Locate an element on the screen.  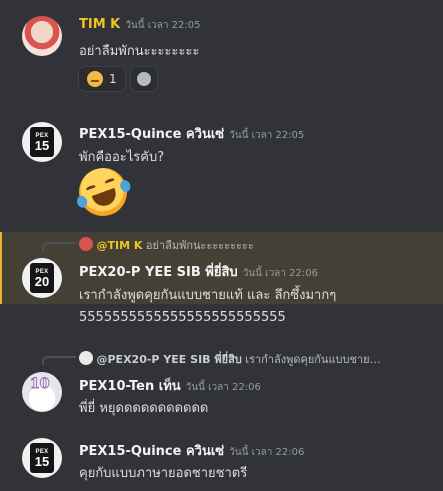
reply-text: อย่าลืมพักนะะะะะะะะะ is located at coordinates (200, 245).